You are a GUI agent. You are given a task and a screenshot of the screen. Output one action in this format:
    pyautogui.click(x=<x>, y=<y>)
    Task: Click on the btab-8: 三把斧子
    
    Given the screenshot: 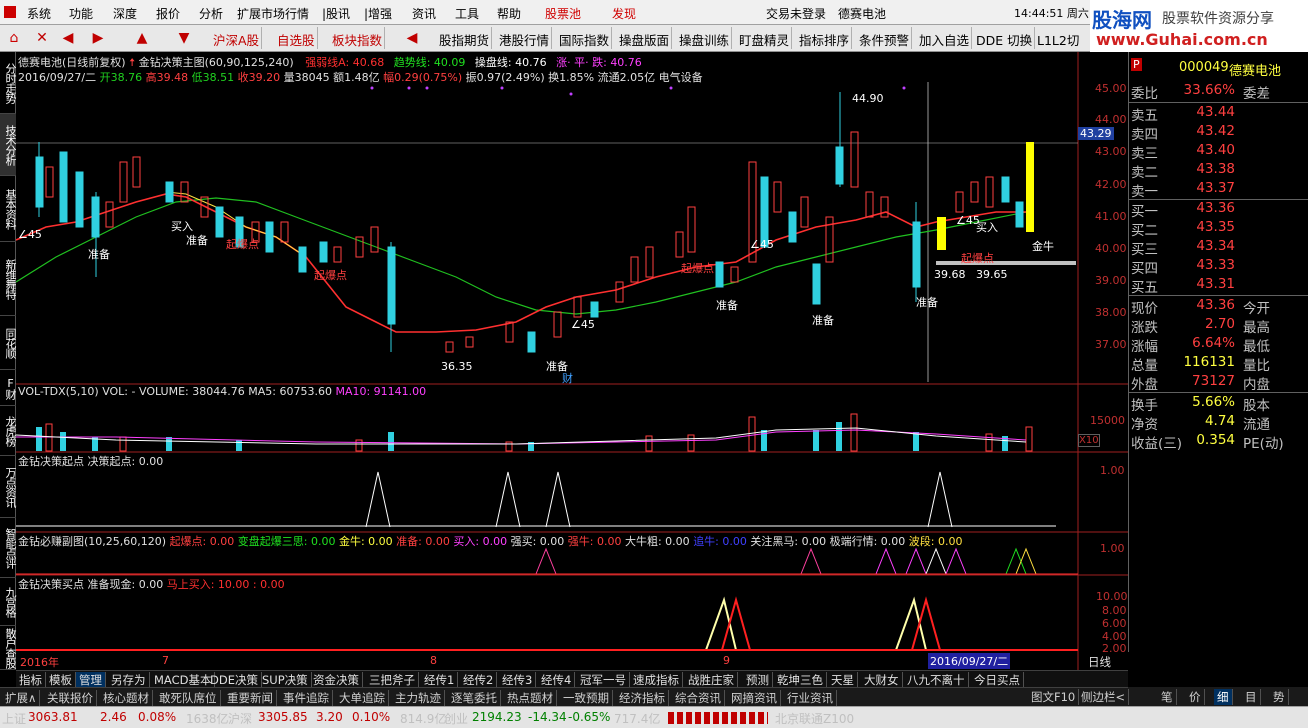 What is the action you would take?
    pyautogui.click(x=392, y=680)
    